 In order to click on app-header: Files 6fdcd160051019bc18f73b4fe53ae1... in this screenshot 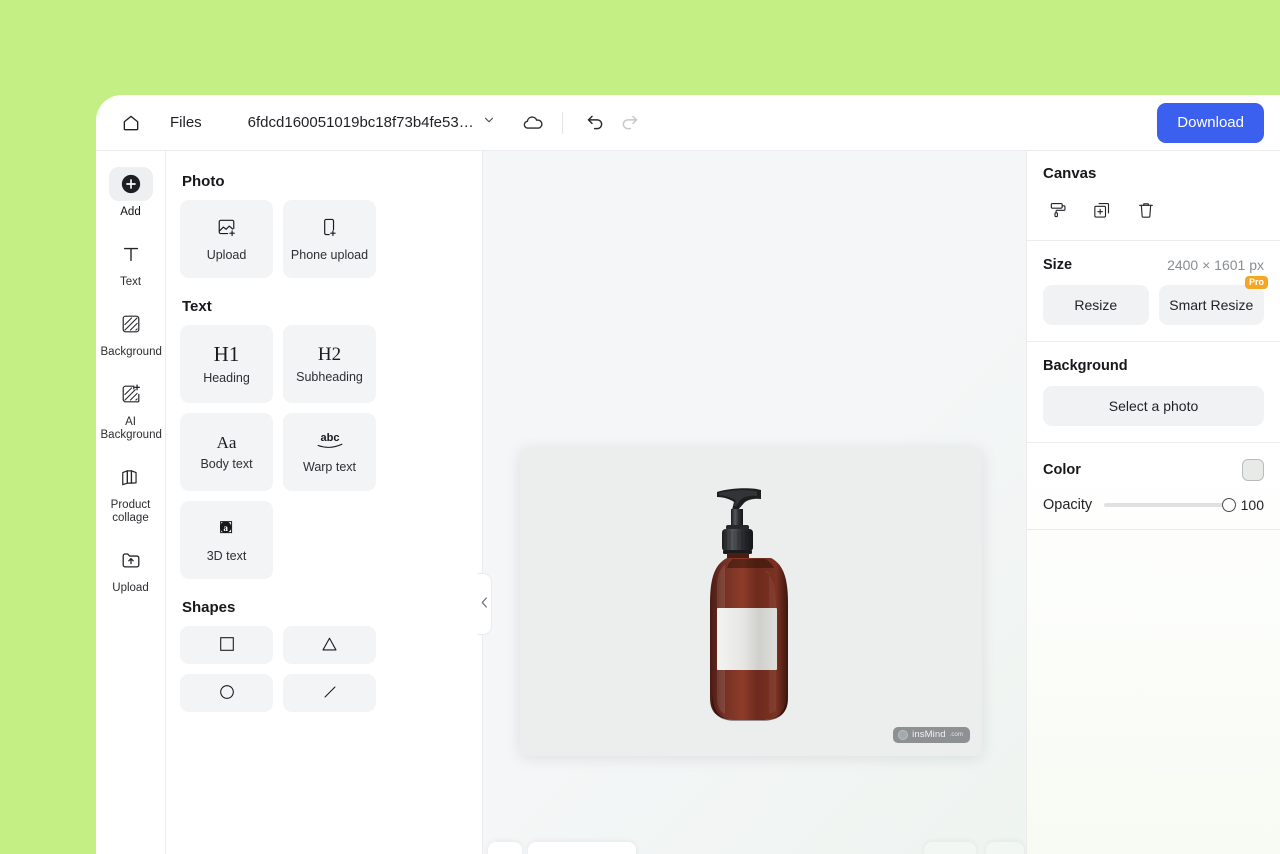, I will do `click(688, 123)`.